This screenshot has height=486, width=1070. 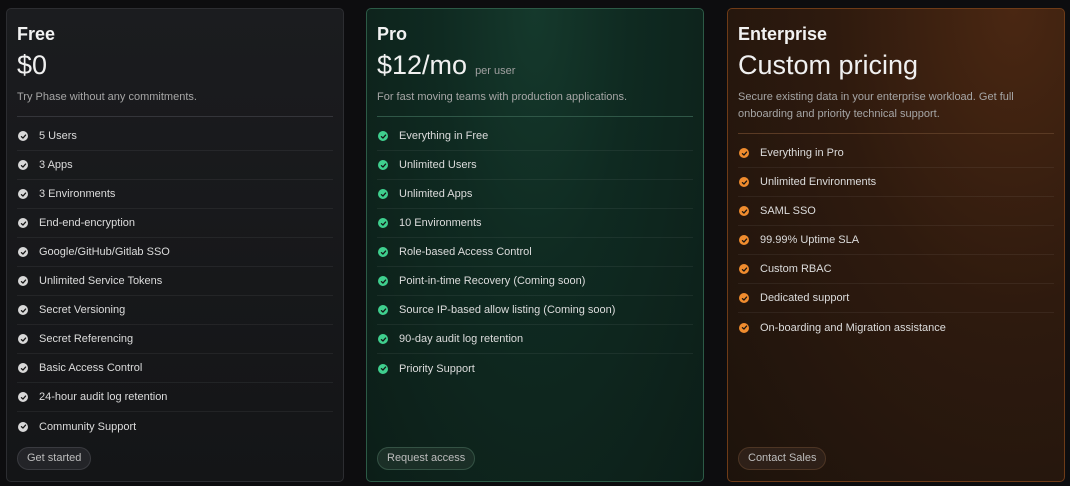 I want to click on feature-label: Google/GitHub/Gitlab SSO, so click(x=104, y=252).